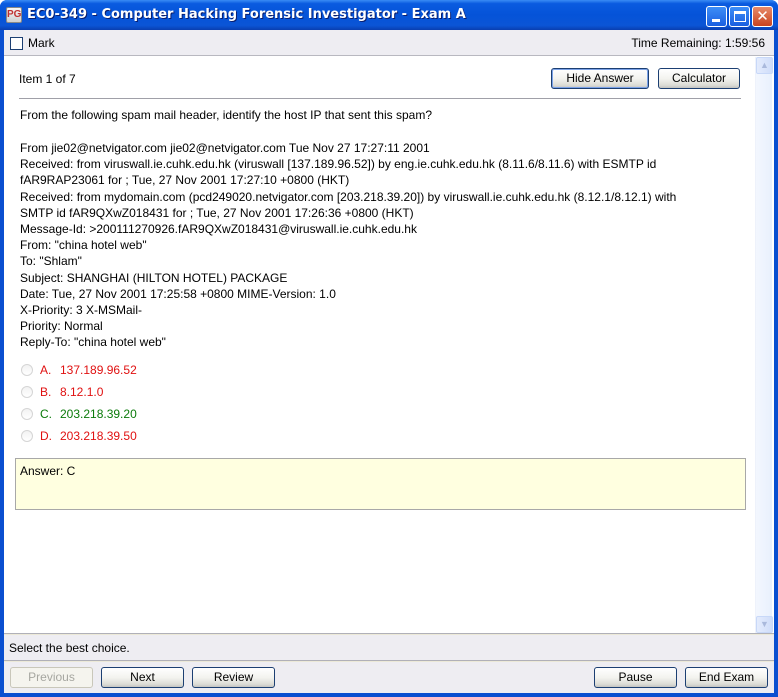  Describe the element at coordinates (98, 370) in the screenshot. I see `choice-text: 137.189.96.52` at that location.